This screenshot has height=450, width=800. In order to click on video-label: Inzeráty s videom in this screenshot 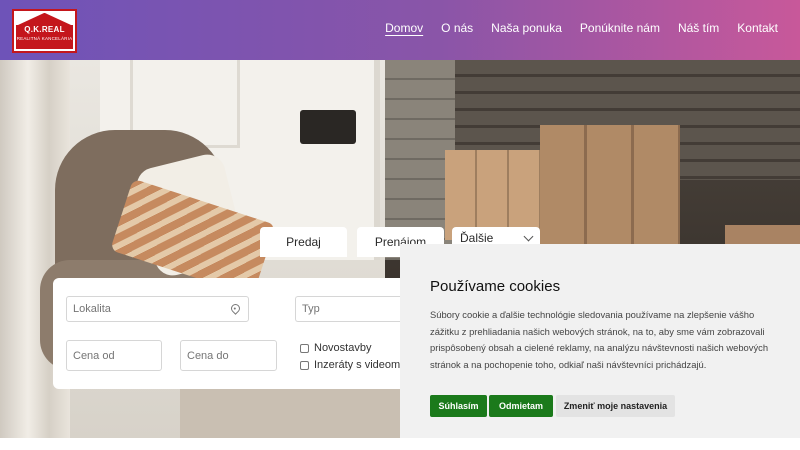, I will do `click(357, 365)`.